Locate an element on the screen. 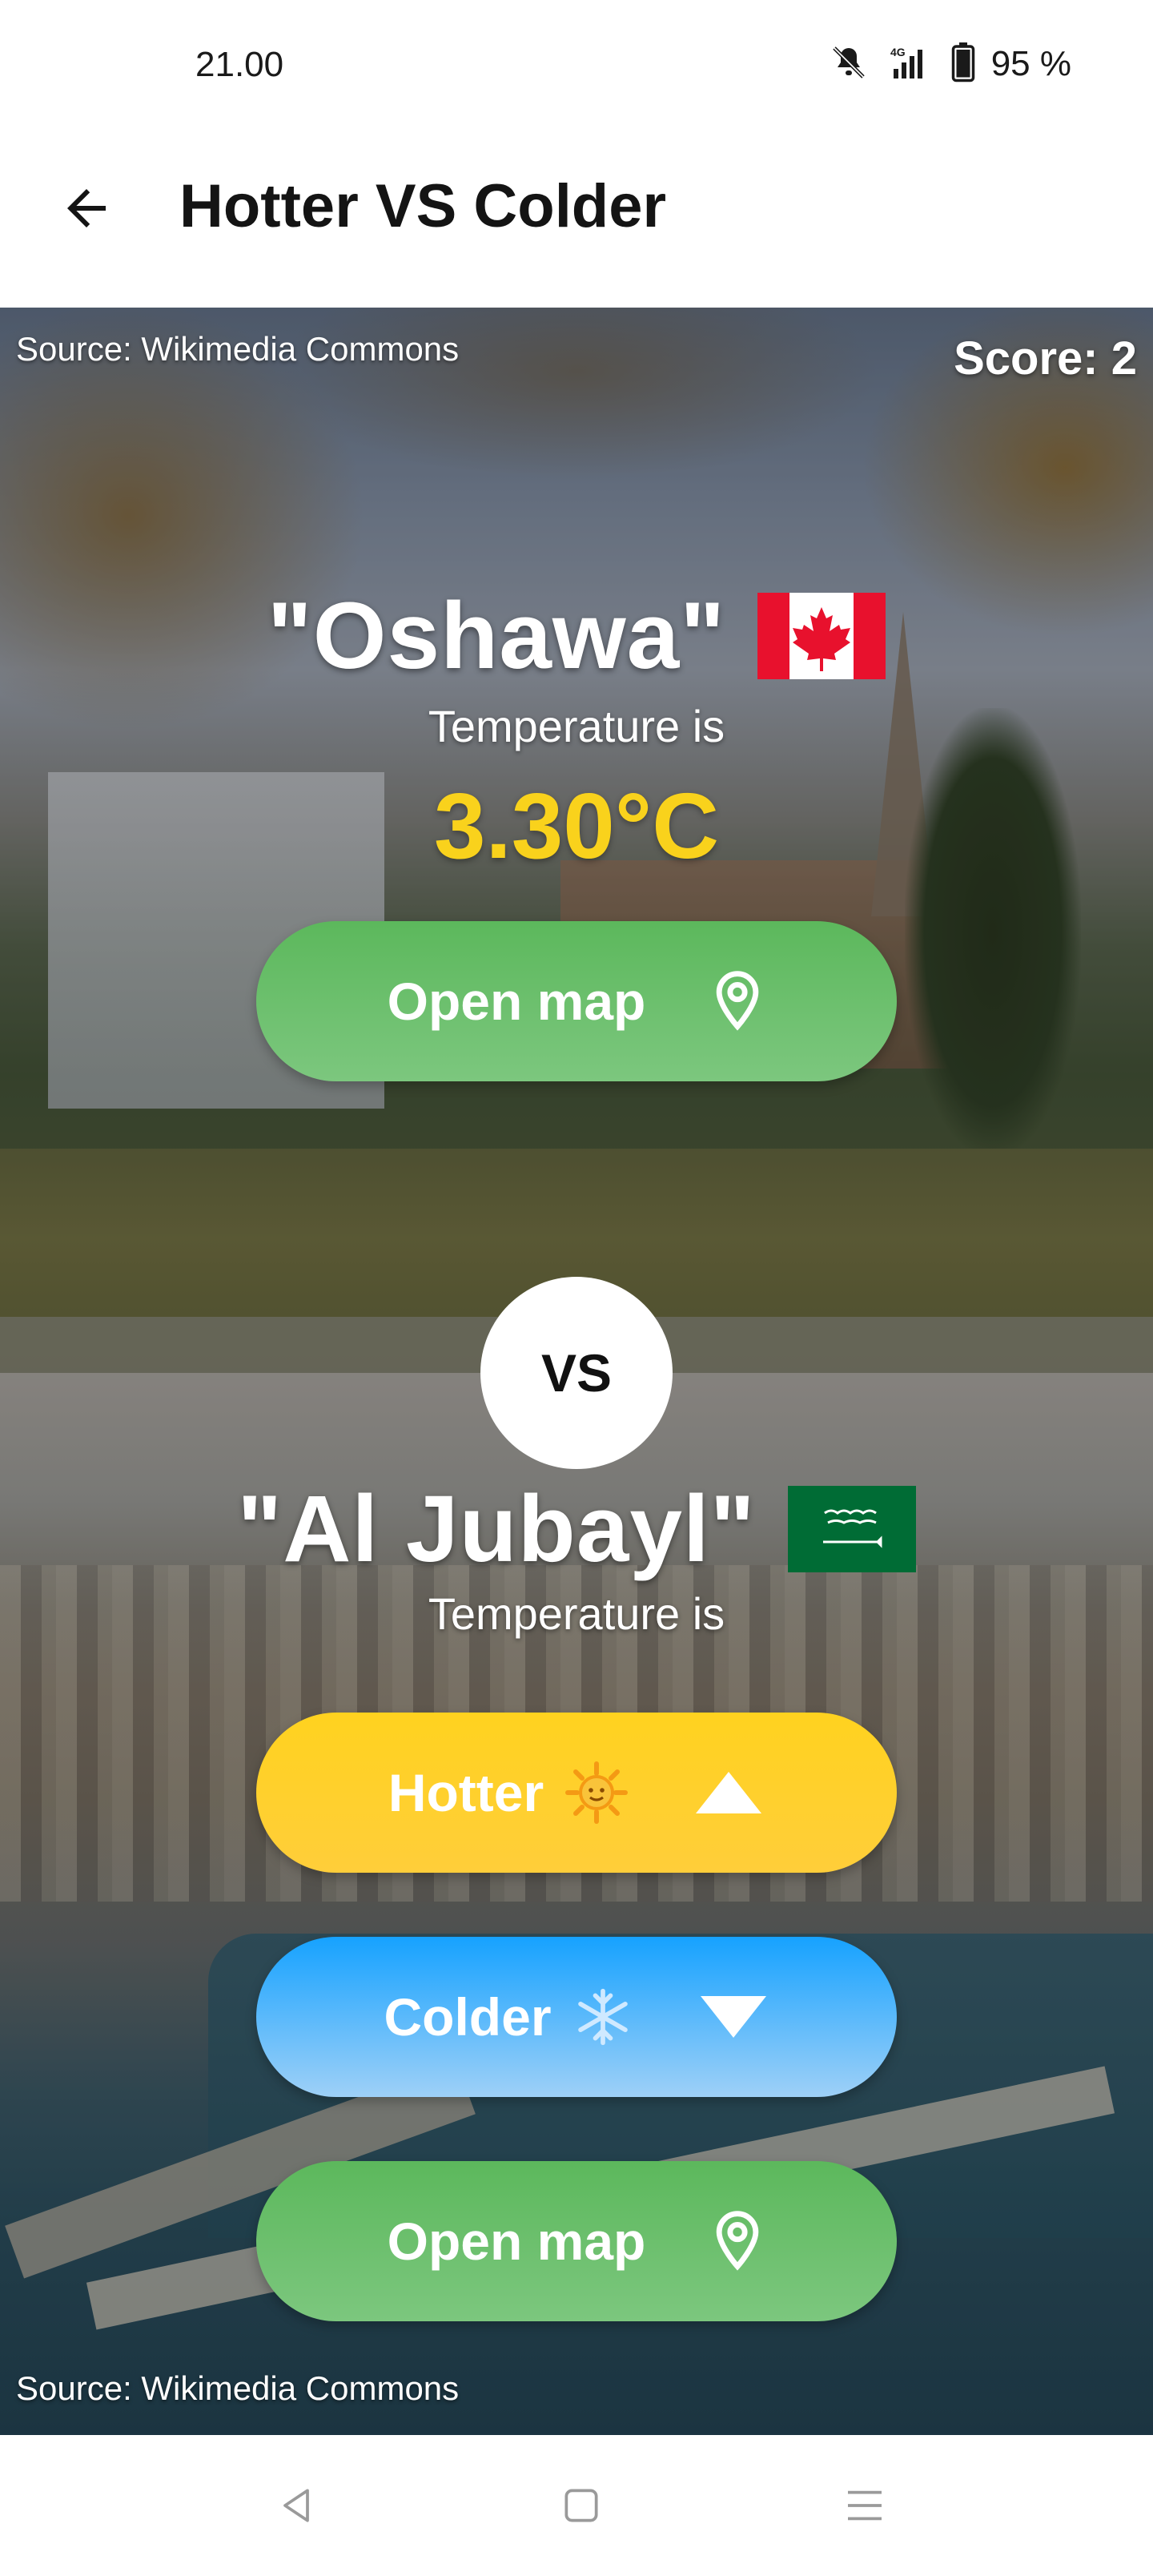  top-open-map-button: Open map is located at coordinates (576, 1001).